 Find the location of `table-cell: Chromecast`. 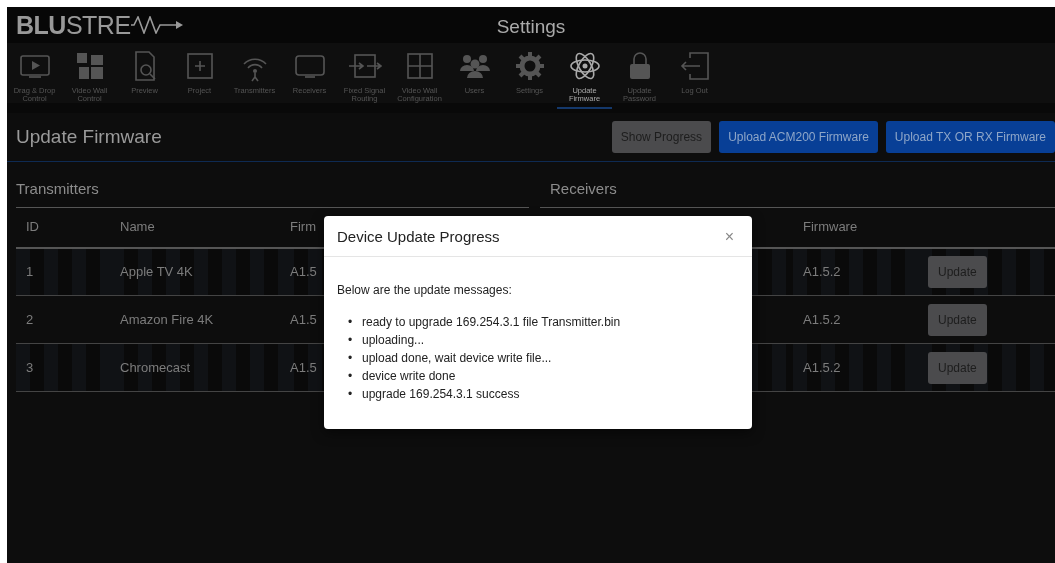

table-cell: Chromecast is located at coordinates (155, 367).